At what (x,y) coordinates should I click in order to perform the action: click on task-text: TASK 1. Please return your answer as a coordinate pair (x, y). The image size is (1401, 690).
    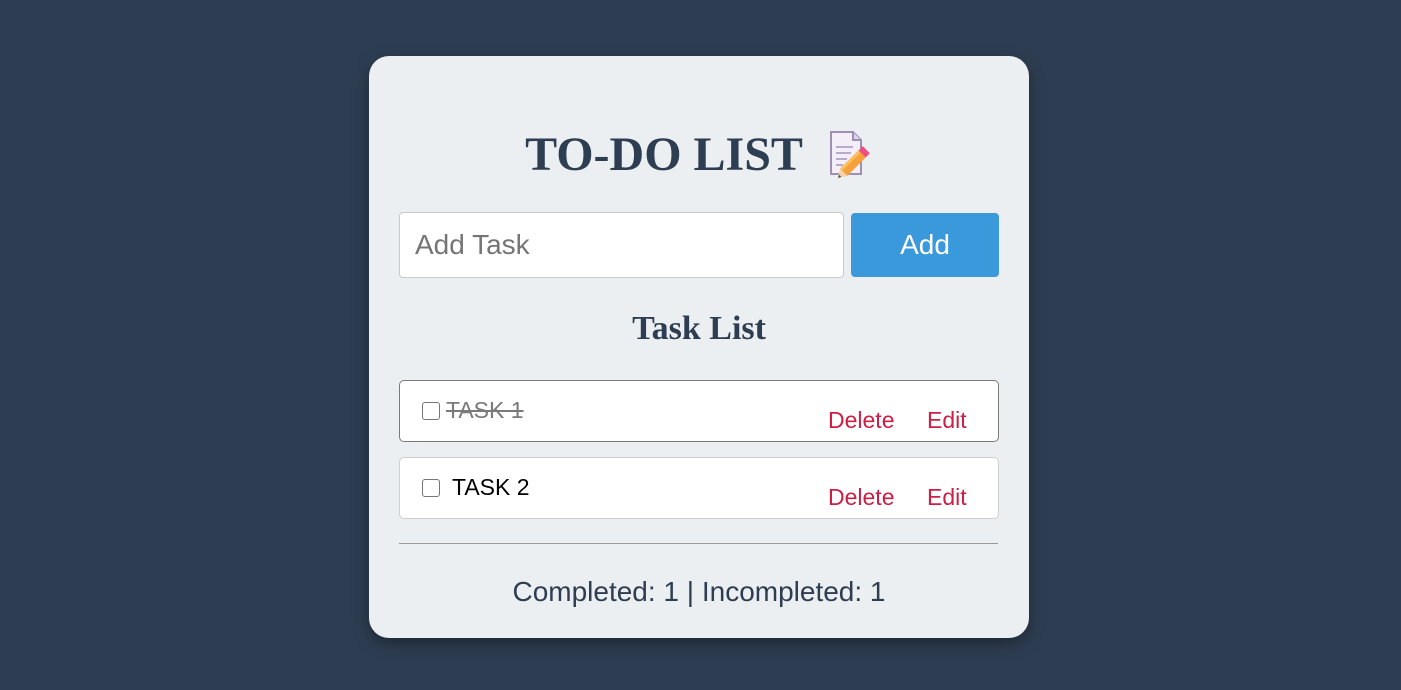
    Looking at the image, I should click on (485, 410).